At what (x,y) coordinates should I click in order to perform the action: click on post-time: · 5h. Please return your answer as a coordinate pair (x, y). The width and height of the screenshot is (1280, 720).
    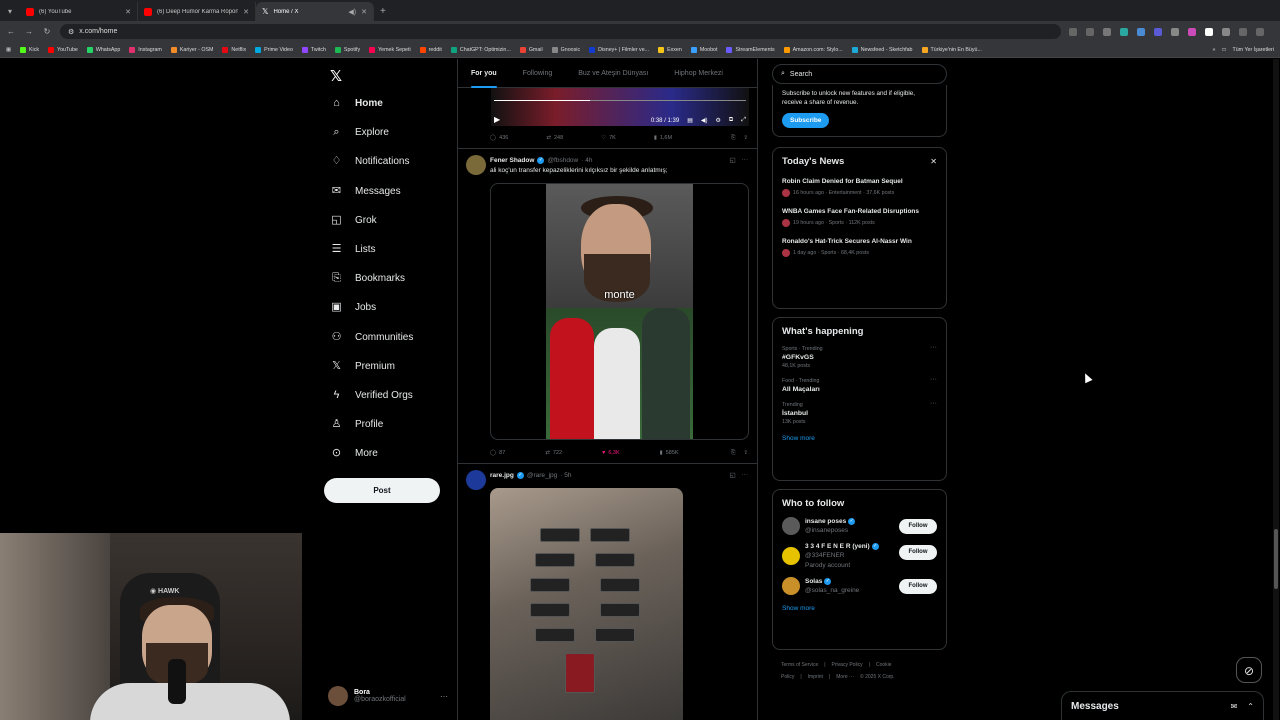
    Looking at the image, I should click on (565, 475).